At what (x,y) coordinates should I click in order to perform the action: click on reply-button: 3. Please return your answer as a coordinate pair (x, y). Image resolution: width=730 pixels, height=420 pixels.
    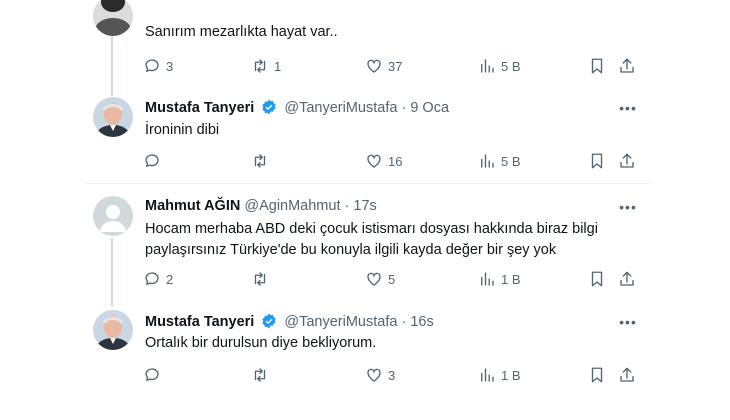
    Looking at the image, I should click on (158, 66).